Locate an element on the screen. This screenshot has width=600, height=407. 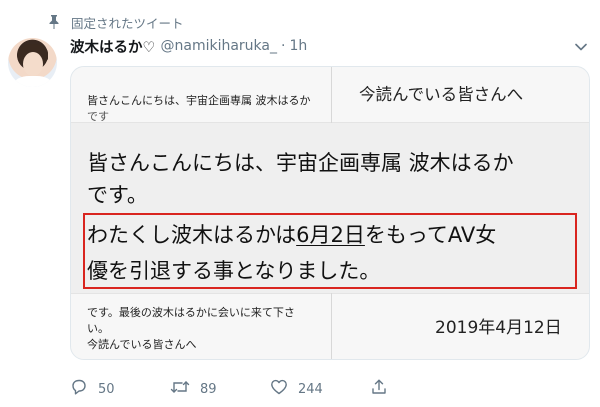
share-button is located at coordinates (385, 389).